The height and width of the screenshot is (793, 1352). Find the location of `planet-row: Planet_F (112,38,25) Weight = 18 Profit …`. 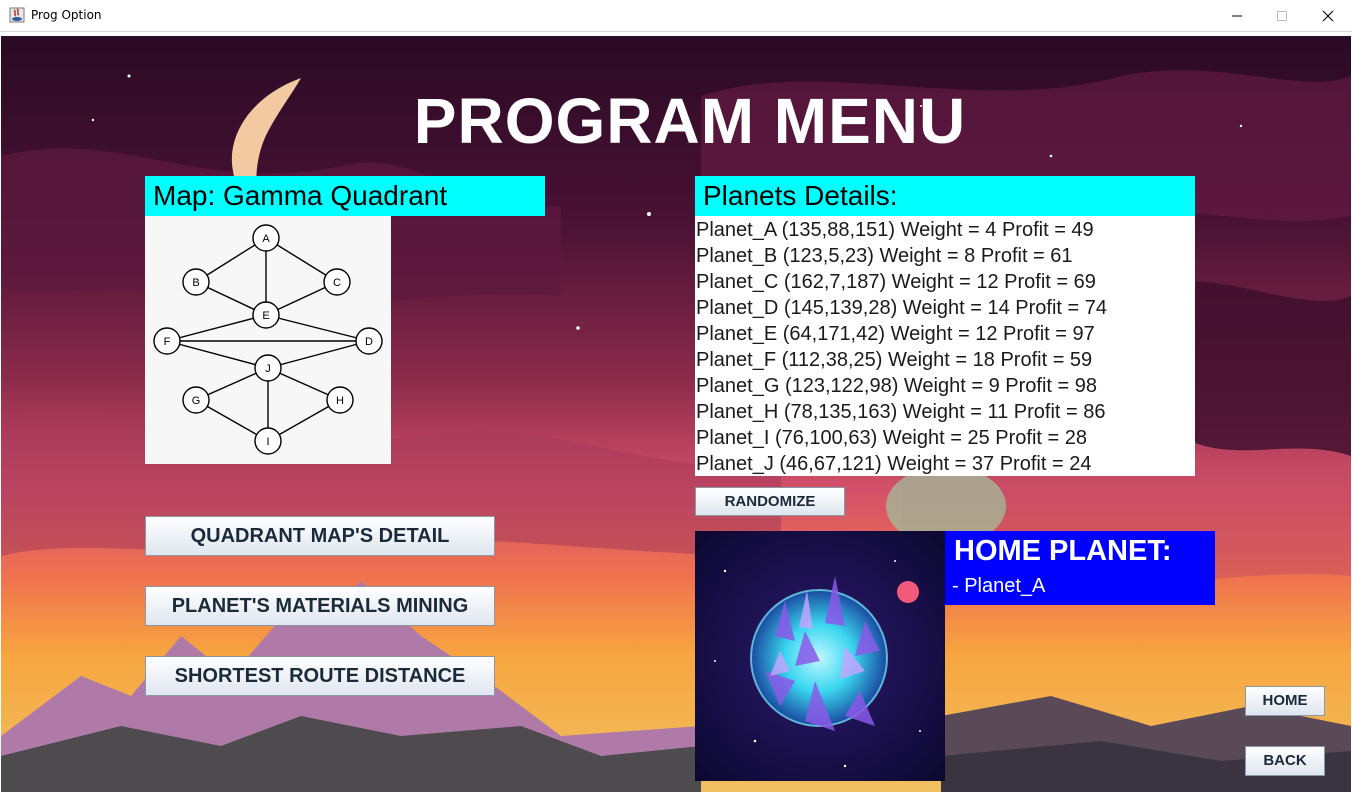

planet-row: Planet_F (112,38,25) Weight = 18 Profit … is located at coordinates (945, 360).